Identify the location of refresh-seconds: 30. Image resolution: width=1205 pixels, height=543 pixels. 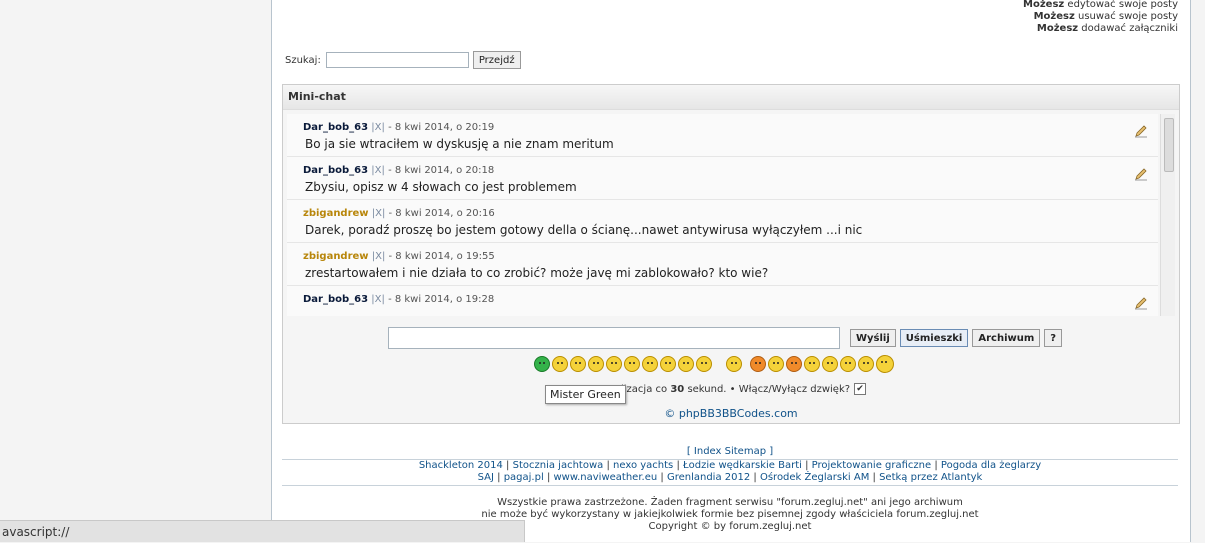
(677, 389).